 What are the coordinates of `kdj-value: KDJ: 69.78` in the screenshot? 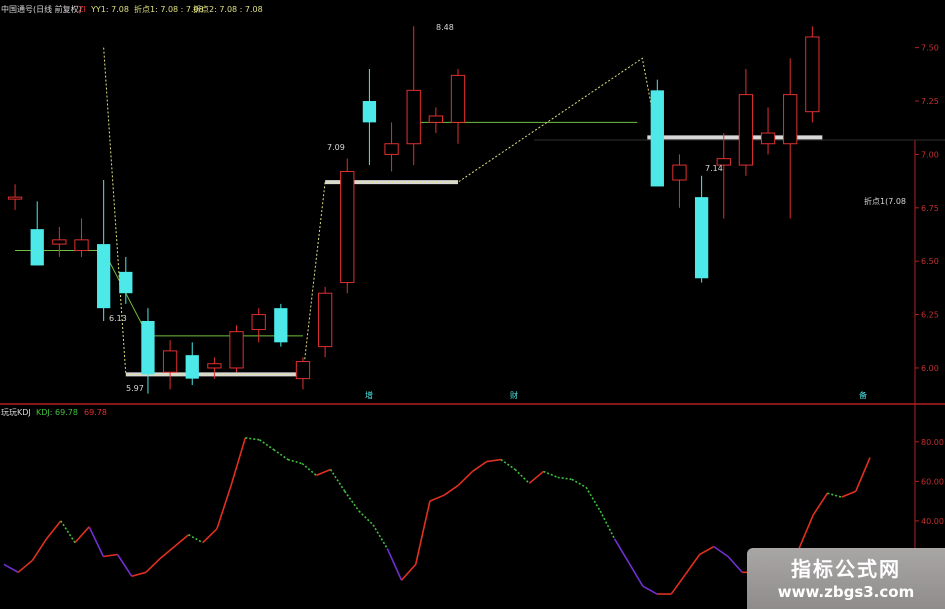 It's located at (57, 412).